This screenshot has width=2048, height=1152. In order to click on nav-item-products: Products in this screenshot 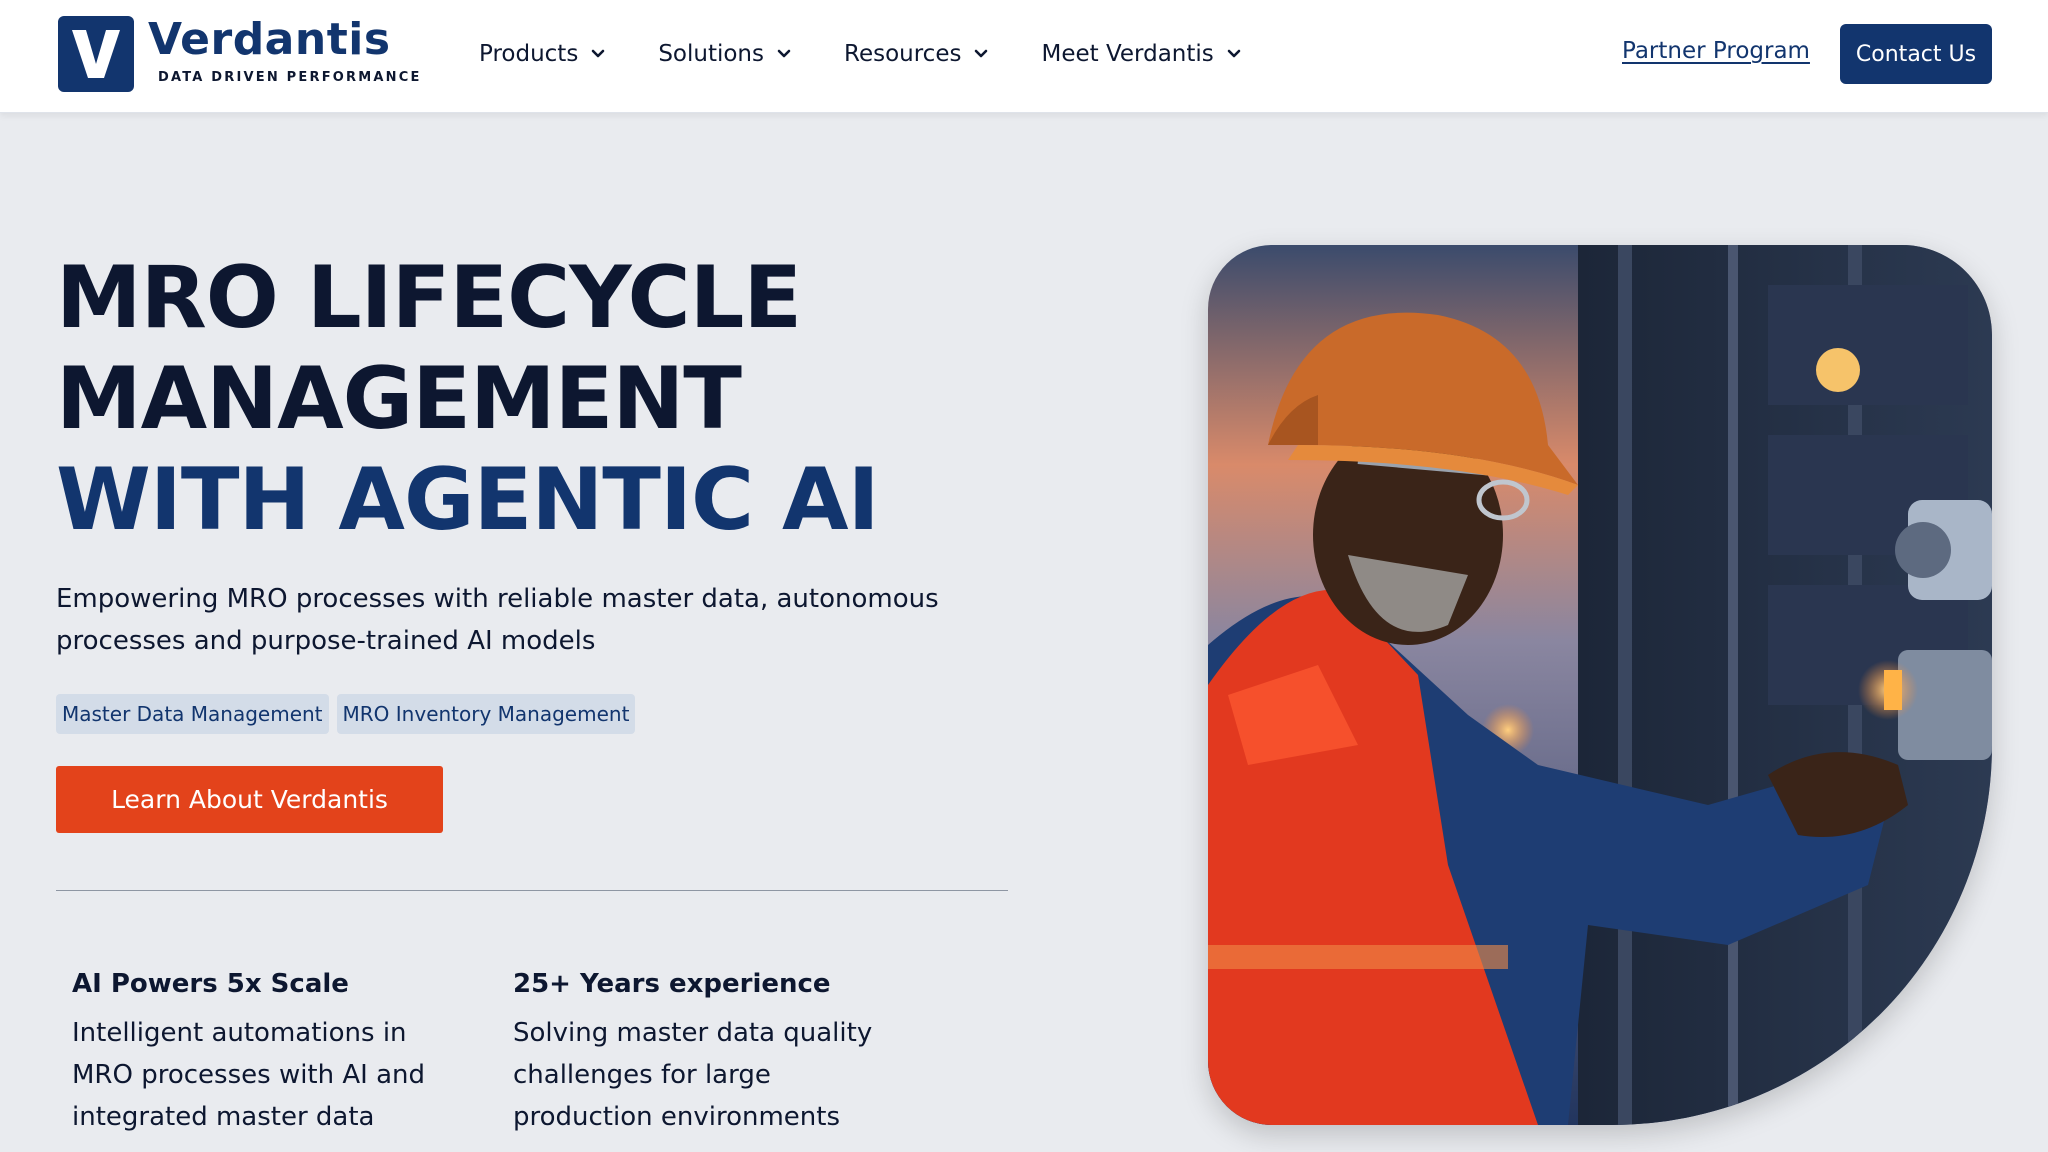, I will do `click(542, 54)`.